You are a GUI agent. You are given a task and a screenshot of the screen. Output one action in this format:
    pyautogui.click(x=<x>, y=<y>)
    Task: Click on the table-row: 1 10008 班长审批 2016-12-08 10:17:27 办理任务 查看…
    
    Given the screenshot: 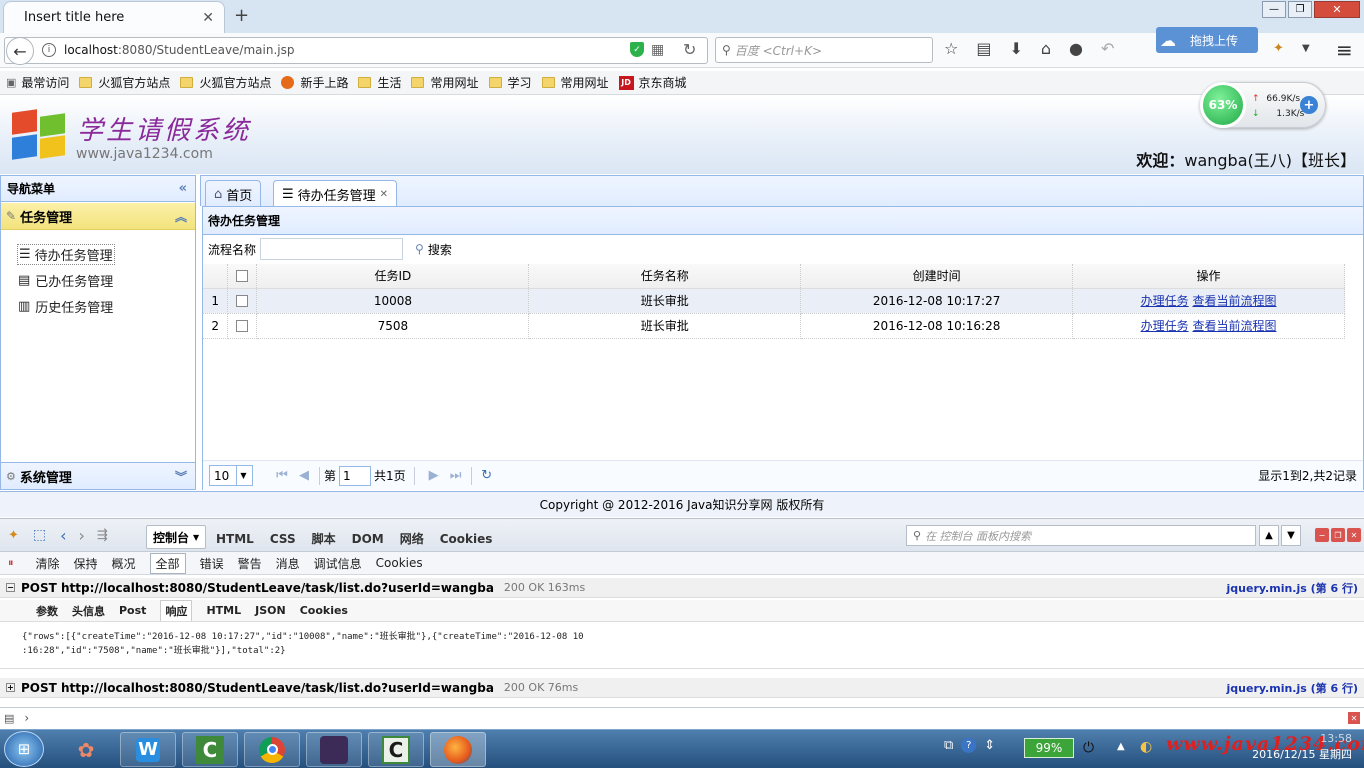 What is the action you would take?
    pyautogui.click(x=774, y=301)
    